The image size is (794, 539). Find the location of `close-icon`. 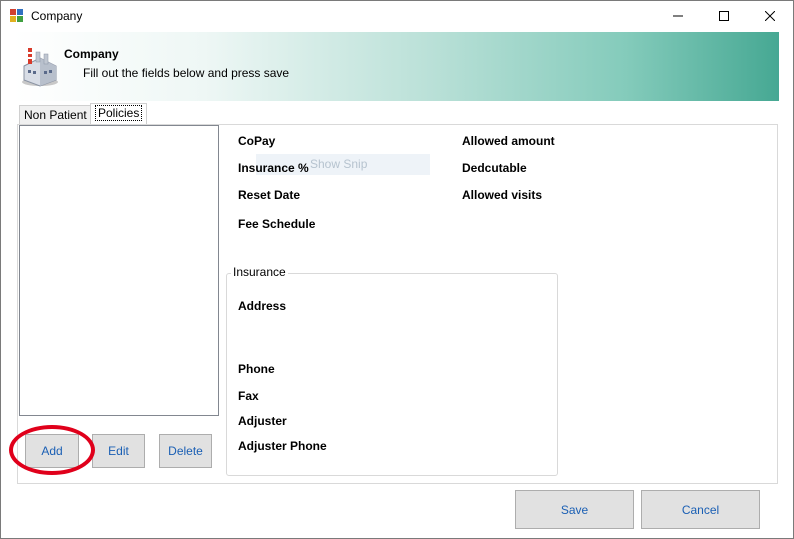

close-icon is located at coordinates (770, 16).